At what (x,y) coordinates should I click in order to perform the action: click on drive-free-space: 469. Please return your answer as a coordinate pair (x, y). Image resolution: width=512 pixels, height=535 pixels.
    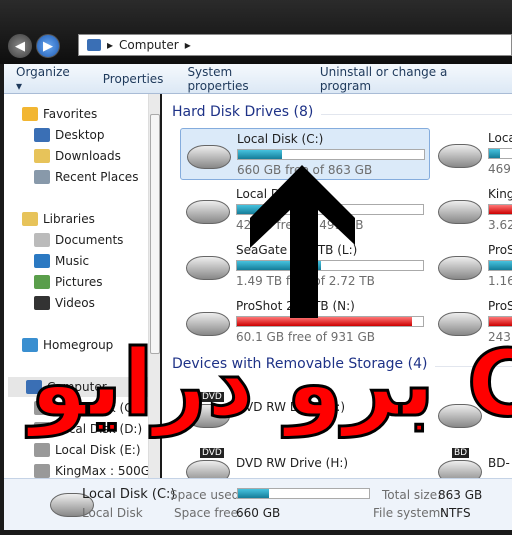
    Looking at the image, I should click on (499, 169).